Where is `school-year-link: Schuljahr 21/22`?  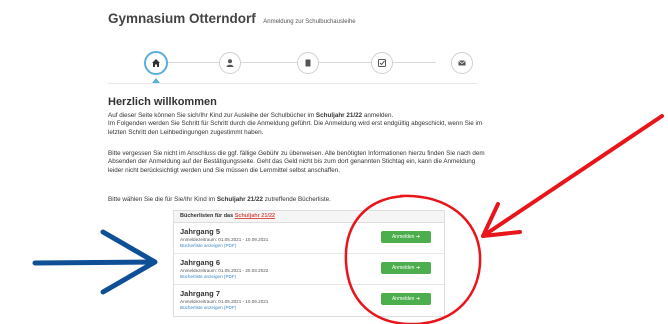
school-year-link: Schuljahr 21/22 is located at coordinates (255, 216).